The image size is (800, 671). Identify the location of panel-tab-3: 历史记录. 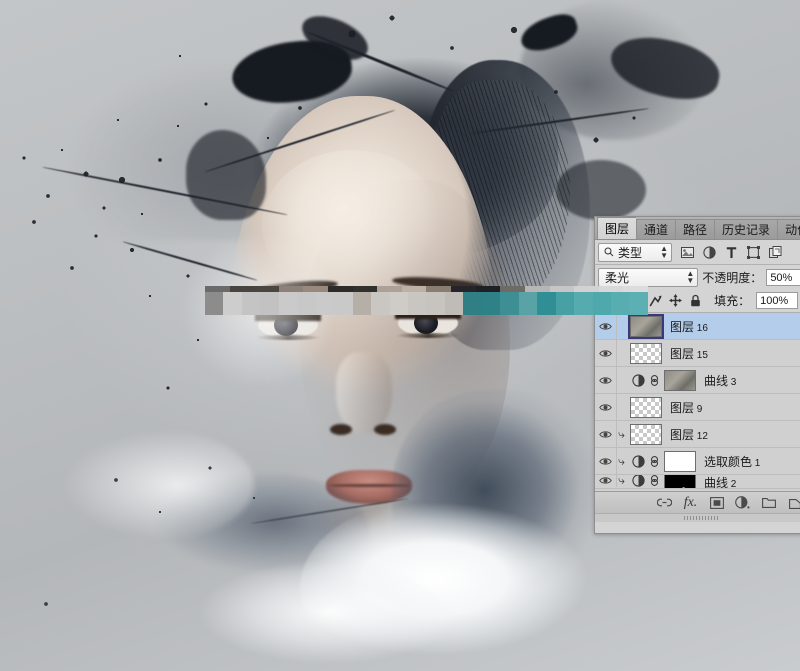
(746, 229).